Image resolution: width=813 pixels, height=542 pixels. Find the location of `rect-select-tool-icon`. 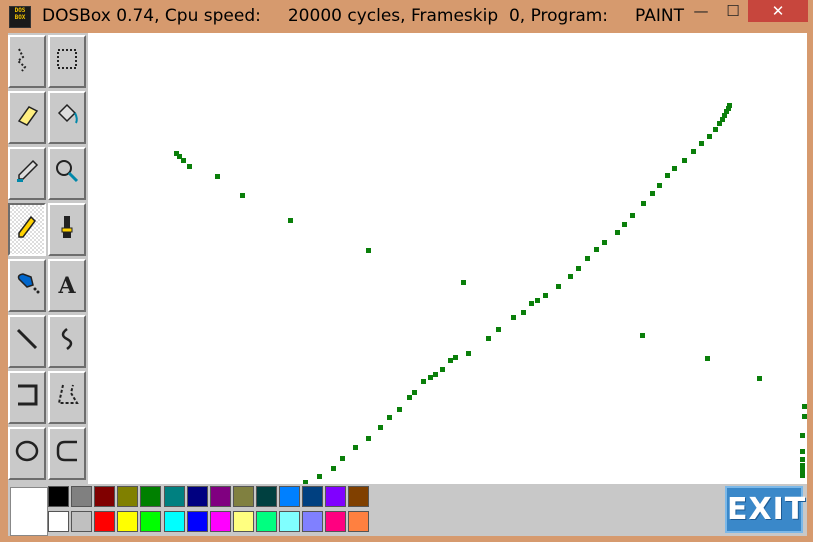

rect-select-tool-icon is located at coordinates (67, 62).